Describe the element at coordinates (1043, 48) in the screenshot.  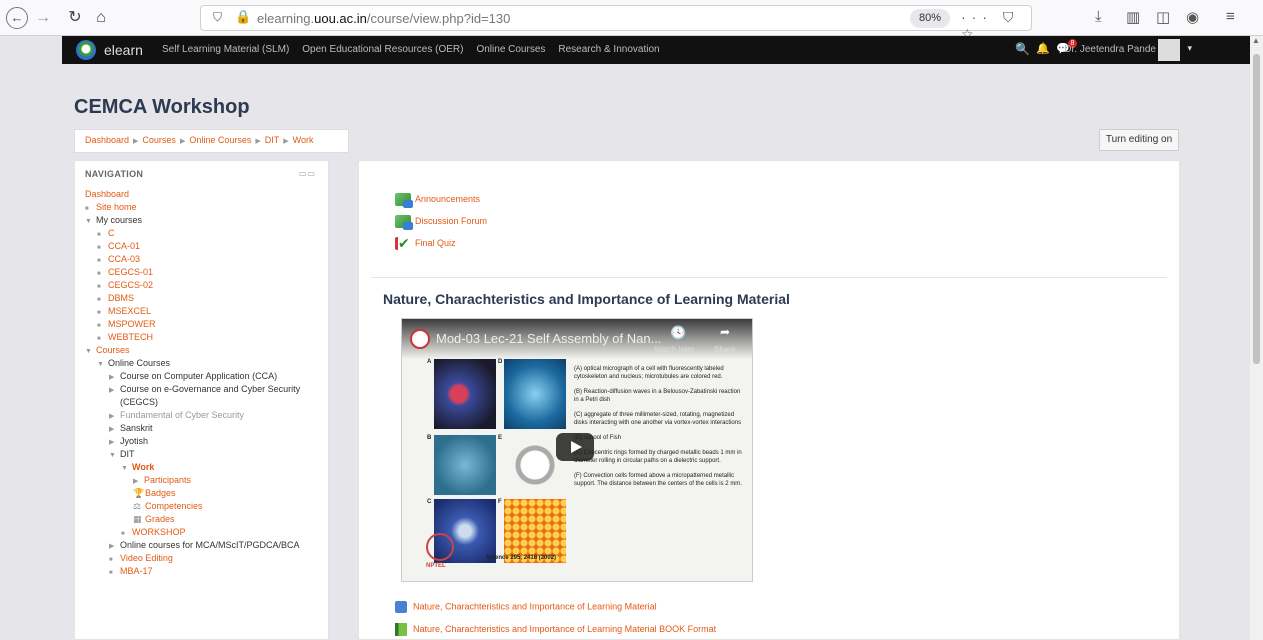
I see `notification-bell-icon: 🔔` at that location.